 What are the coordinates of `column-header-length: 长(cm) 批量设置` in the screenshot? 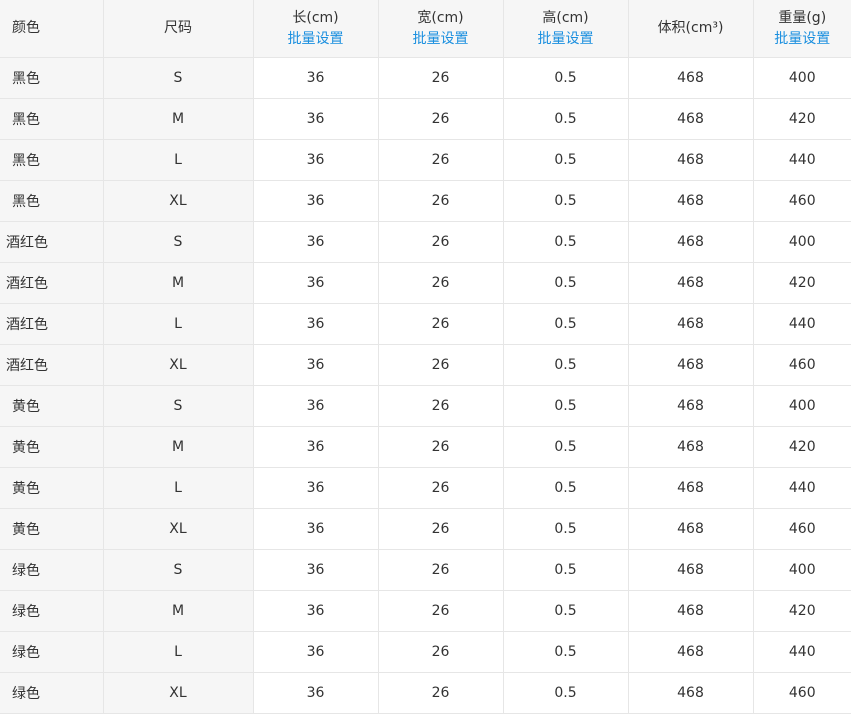 It's located at (316, 29).